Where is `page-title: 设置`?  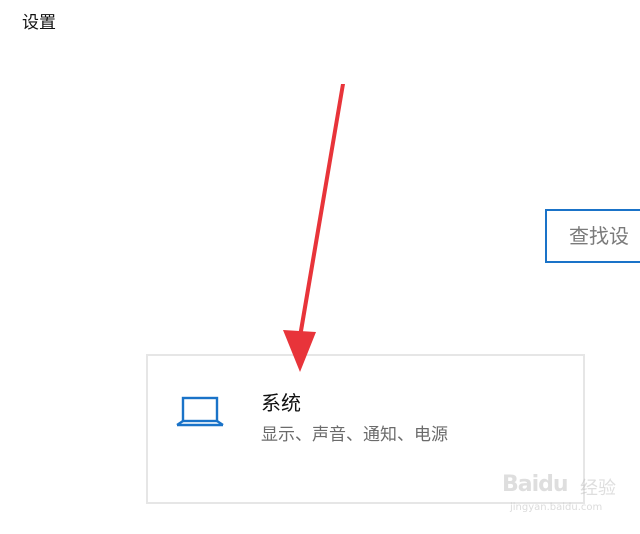
page-title: 设置 is located at coordinates (39, 23).